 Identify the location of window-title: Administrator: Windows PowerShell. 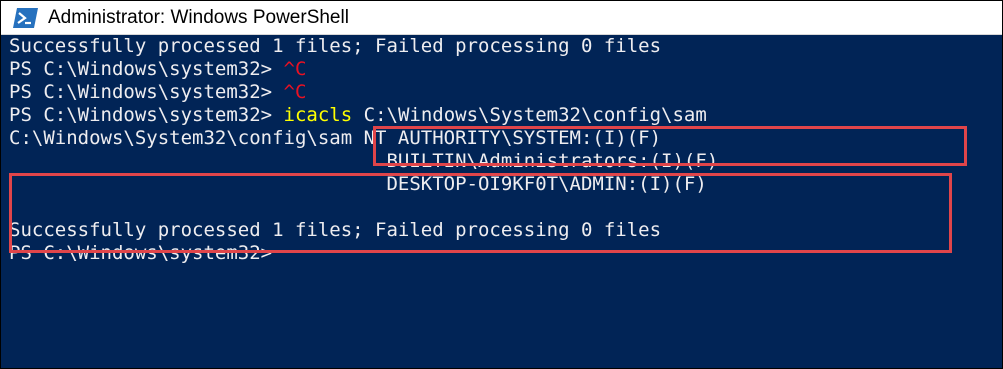
(198, 17).